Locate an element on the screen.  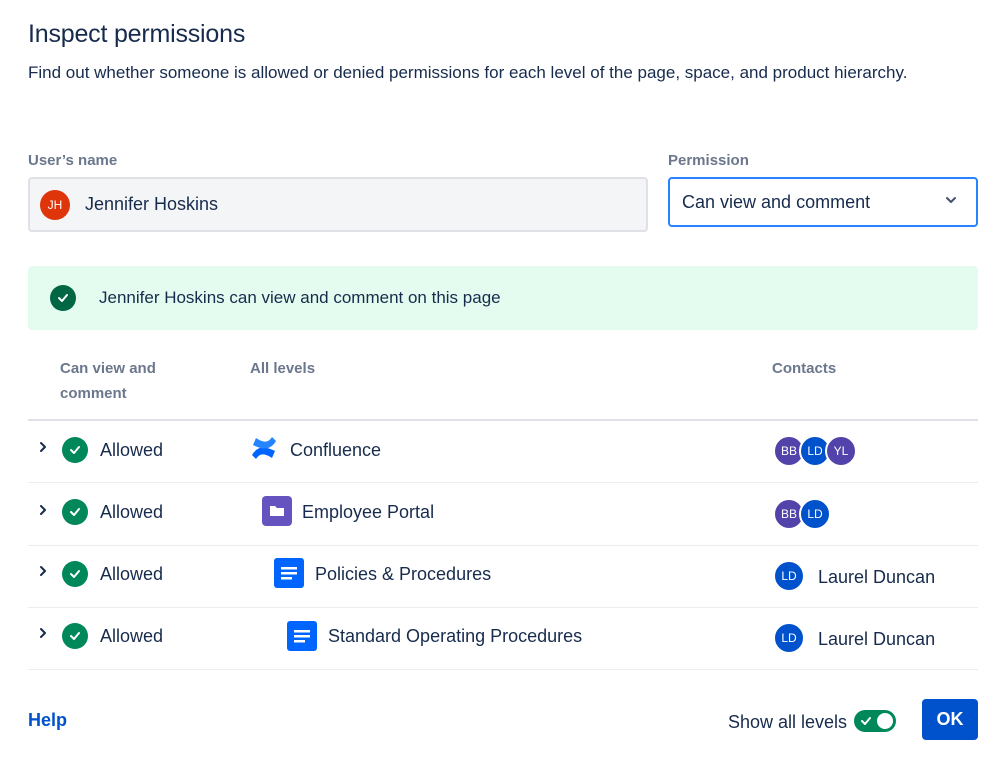
success-check-icon is located at coordinates (63, 298).